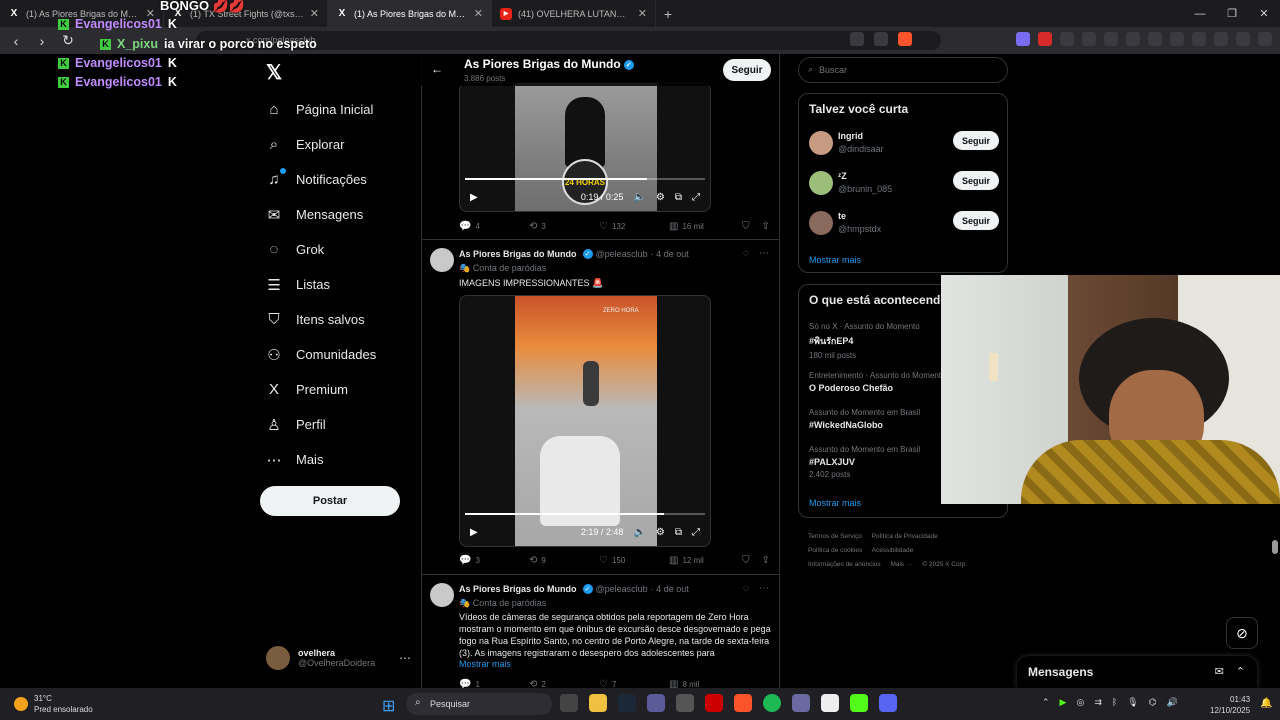 The height and width of the screenshot is (720, 1280). Describe the element at coordinates (859, 703) in the screenshot. I see `kick-icon` at that location.